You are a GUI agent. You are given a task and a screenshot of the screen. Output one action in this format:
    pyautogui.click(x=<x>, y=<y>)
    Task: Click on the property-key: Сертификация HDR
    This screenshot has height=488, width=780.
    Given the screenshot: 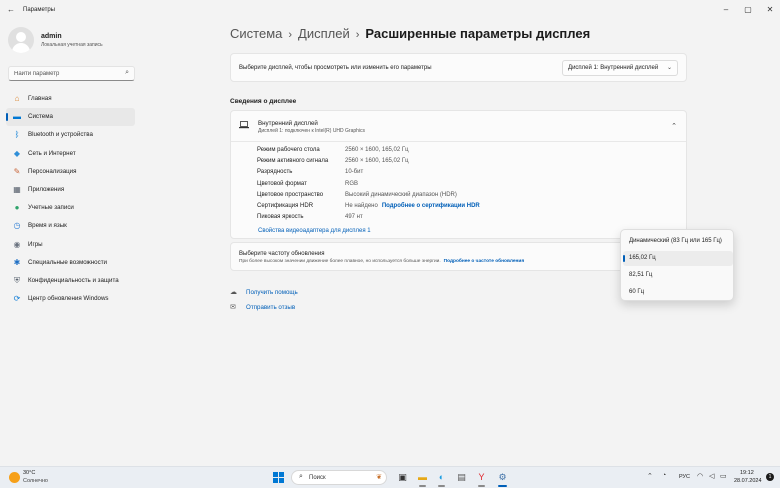 What is the action you would take?
    pyautogui.click(x=285, y=205)
    